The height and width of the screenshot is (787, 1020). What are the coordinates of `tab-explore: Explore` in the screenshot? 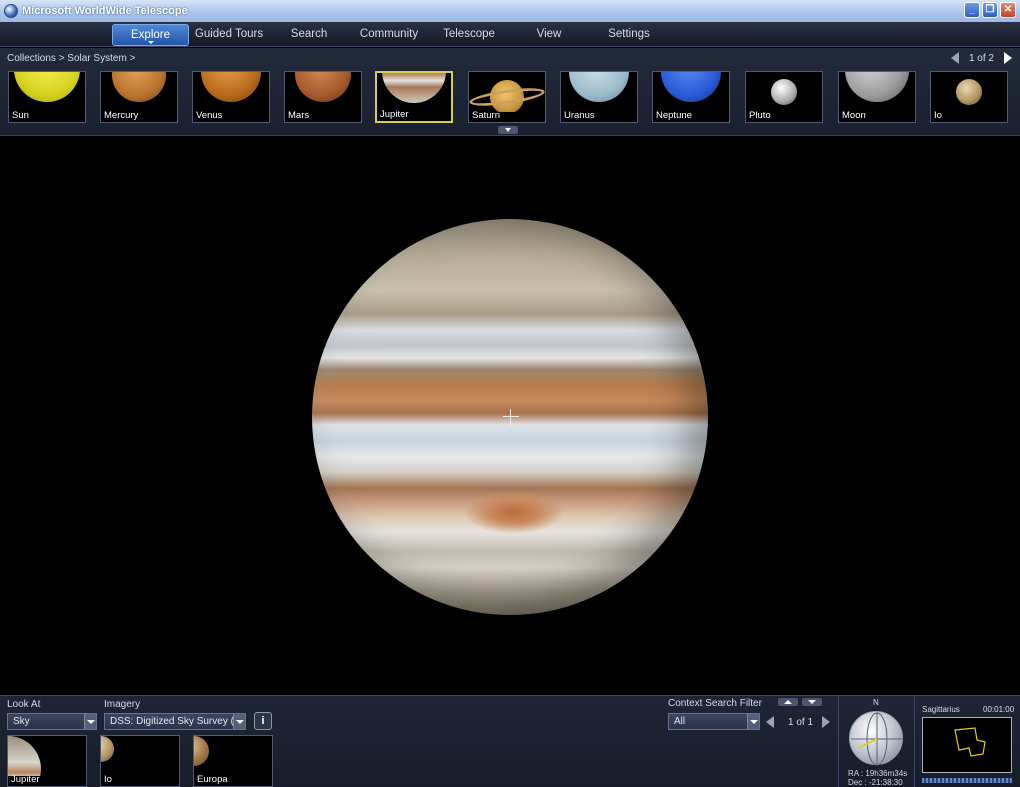 It's located at (150, 35).